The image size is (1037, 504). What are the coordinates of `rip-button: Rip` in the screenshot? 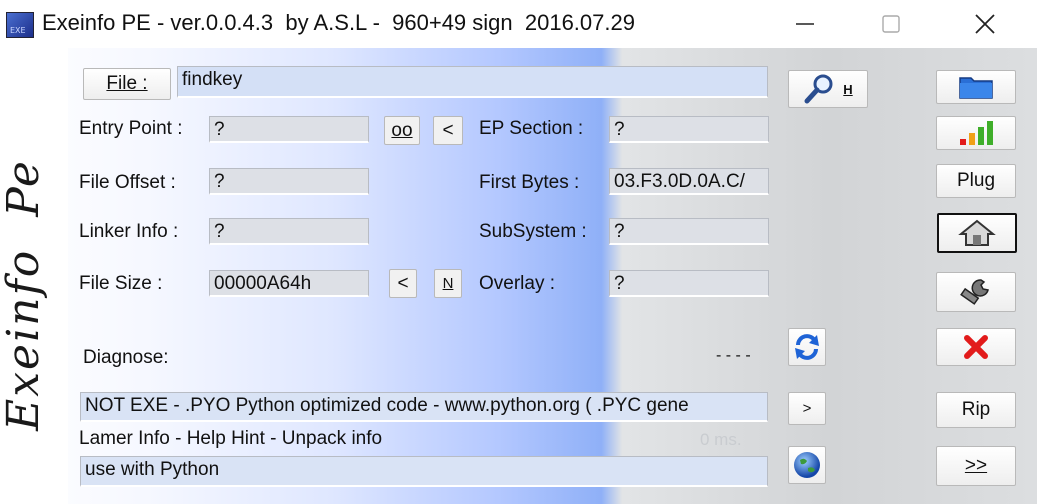 It's located at (976, 410).